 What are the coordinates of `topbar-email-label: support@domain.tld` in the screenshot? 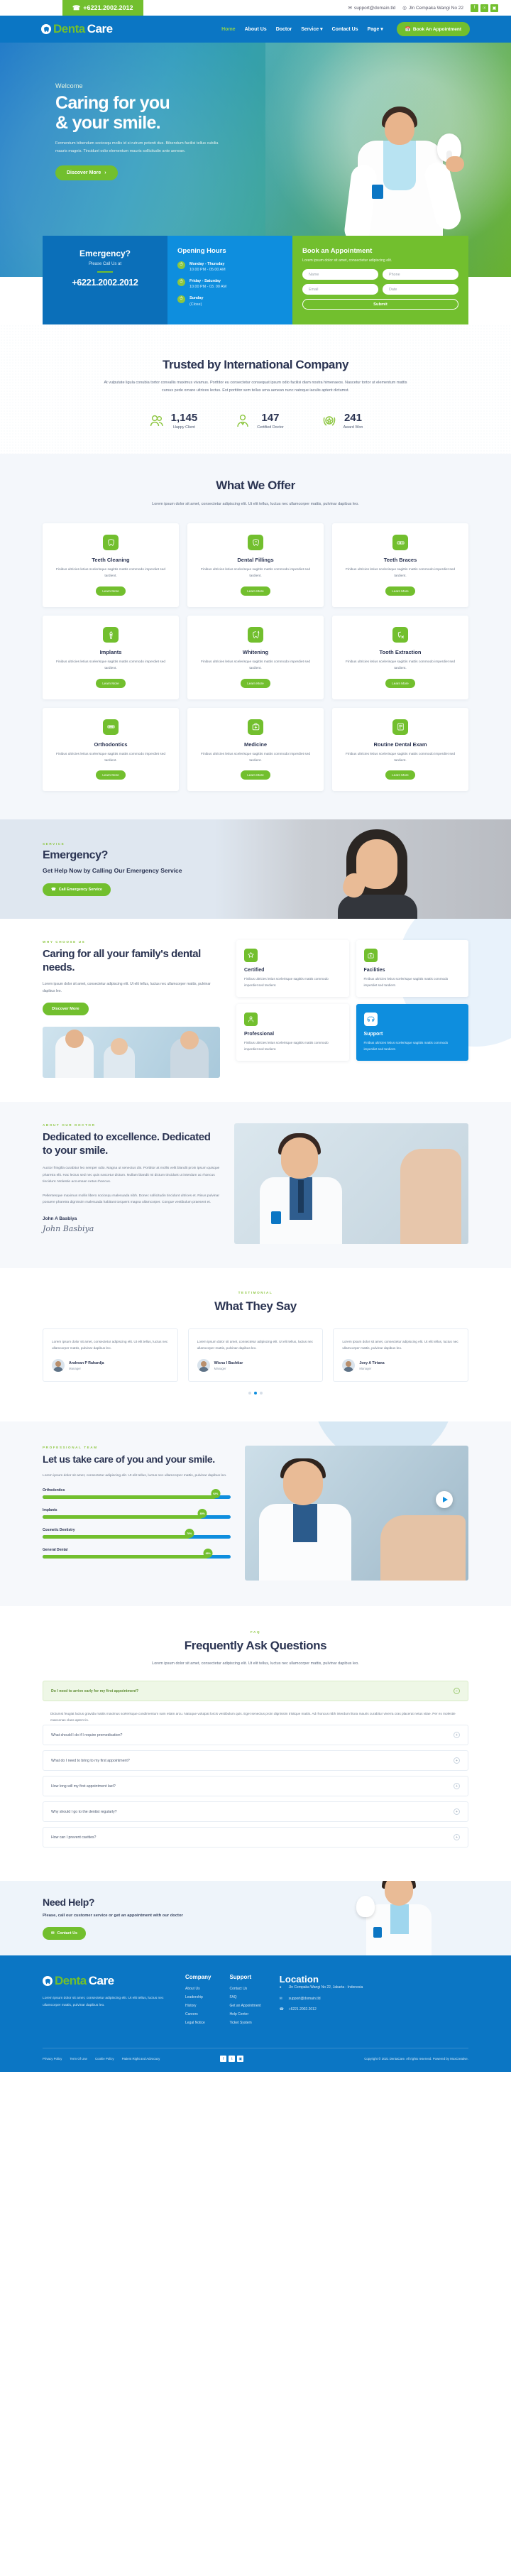 It's located at (374, 8).